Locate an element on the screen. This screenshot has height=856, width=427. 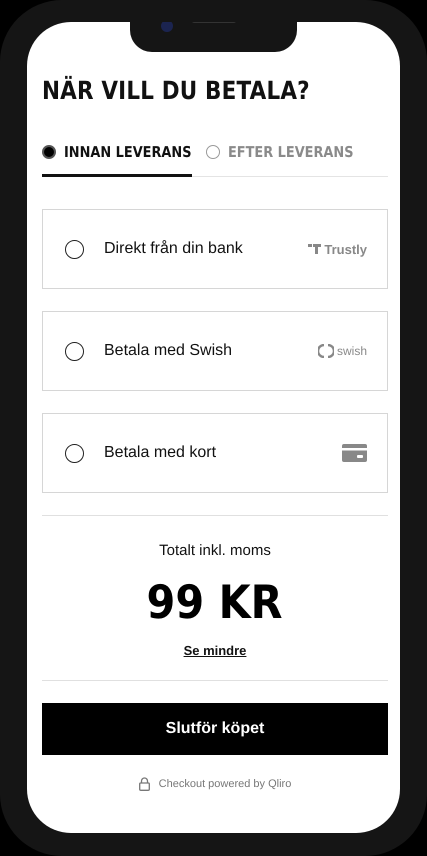
lock-icon is located at coordinates (144, 784).